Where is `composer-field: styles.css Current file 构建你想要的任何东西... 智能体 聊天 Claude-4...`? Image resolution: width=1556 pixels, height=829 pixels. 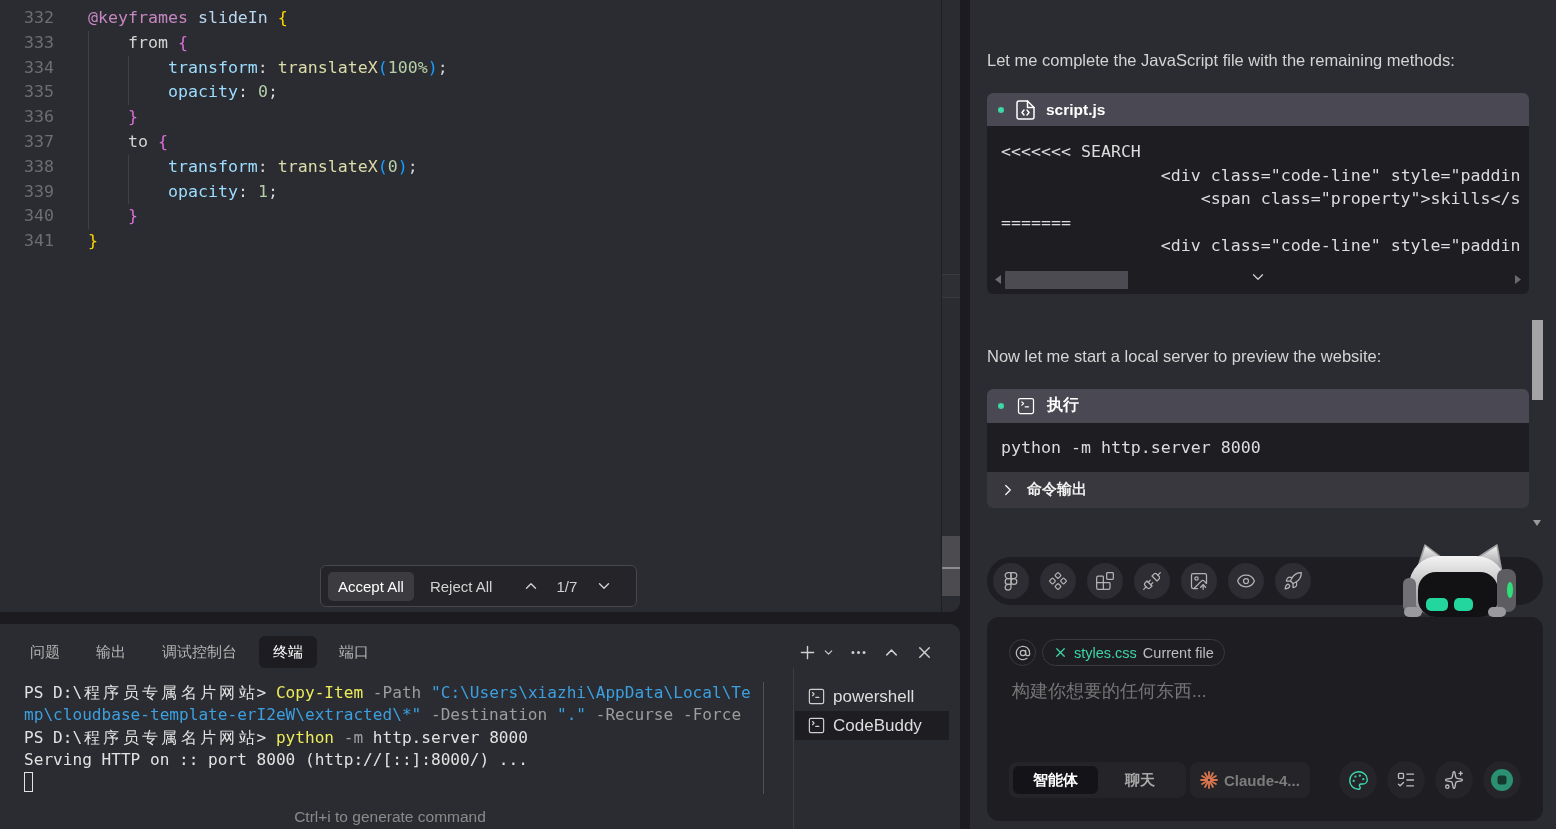
composer-field: styles.css Current file 构建你想要的任何东西... 智能体 聊天 Claude-4... is located at coordinates (1265, 719).